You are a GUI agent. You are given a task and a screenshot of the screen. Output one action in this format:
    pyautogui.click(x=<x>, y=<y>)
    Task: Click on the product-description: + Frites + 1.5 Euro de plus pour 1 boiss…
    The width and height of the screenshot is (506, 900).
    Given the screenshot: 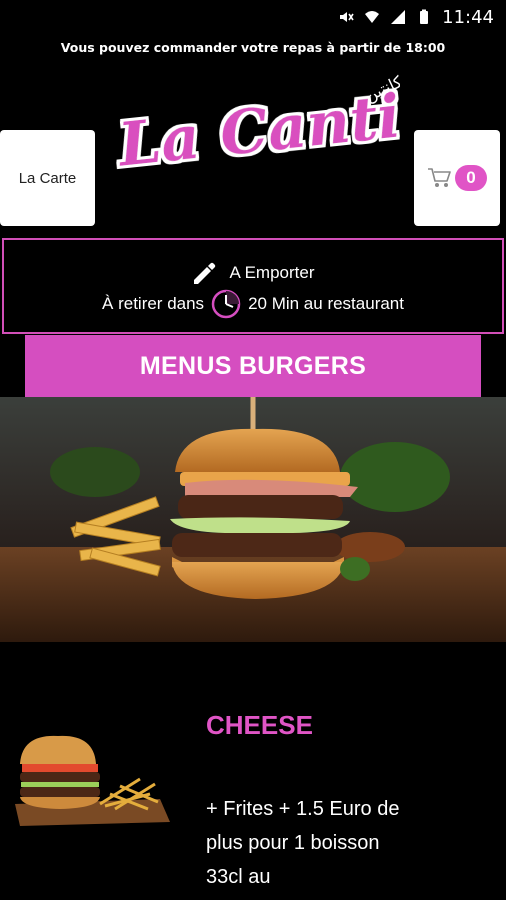 What is the action you would take?
    pyautogui.click(x=303, y=843)
    